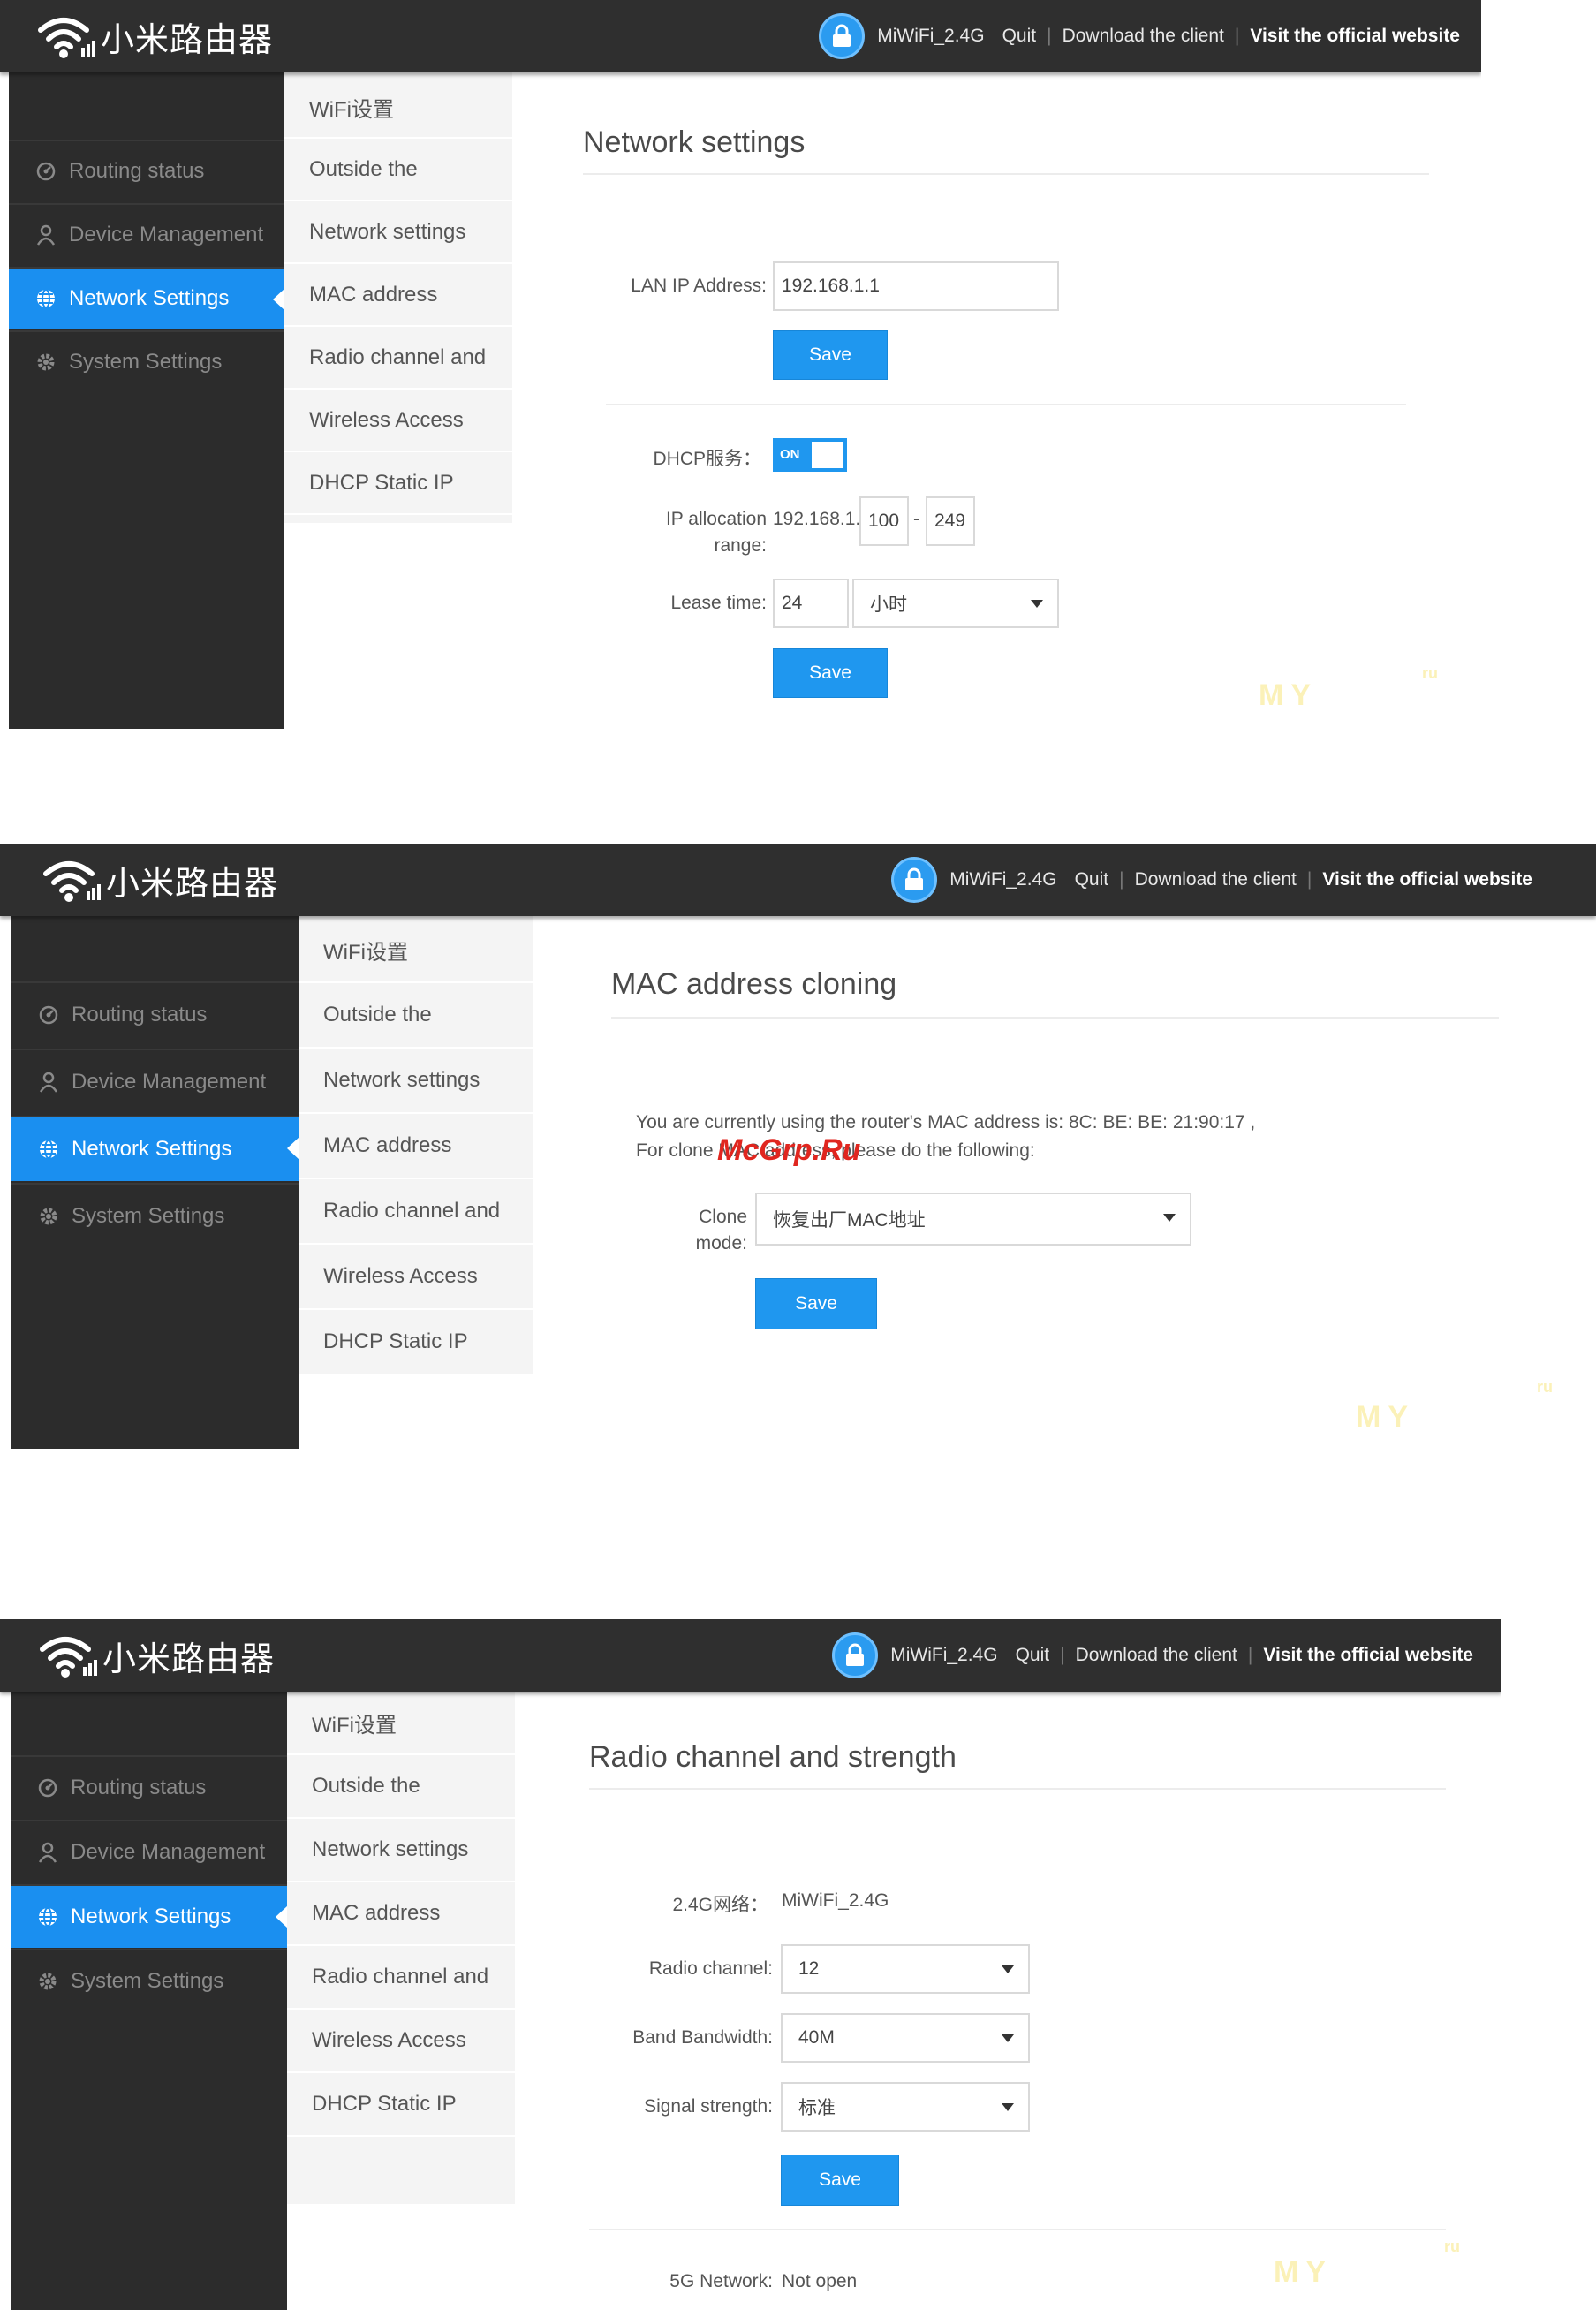  Describe the element at coordinates (68, 1657) in the screenshot. I see `wifi-logo-icon` at that location.